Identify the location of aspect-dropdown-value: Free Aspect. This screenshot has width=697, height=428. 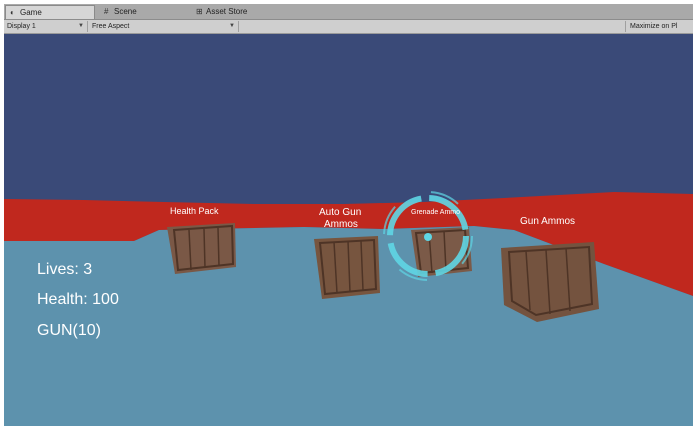
(111, 26).